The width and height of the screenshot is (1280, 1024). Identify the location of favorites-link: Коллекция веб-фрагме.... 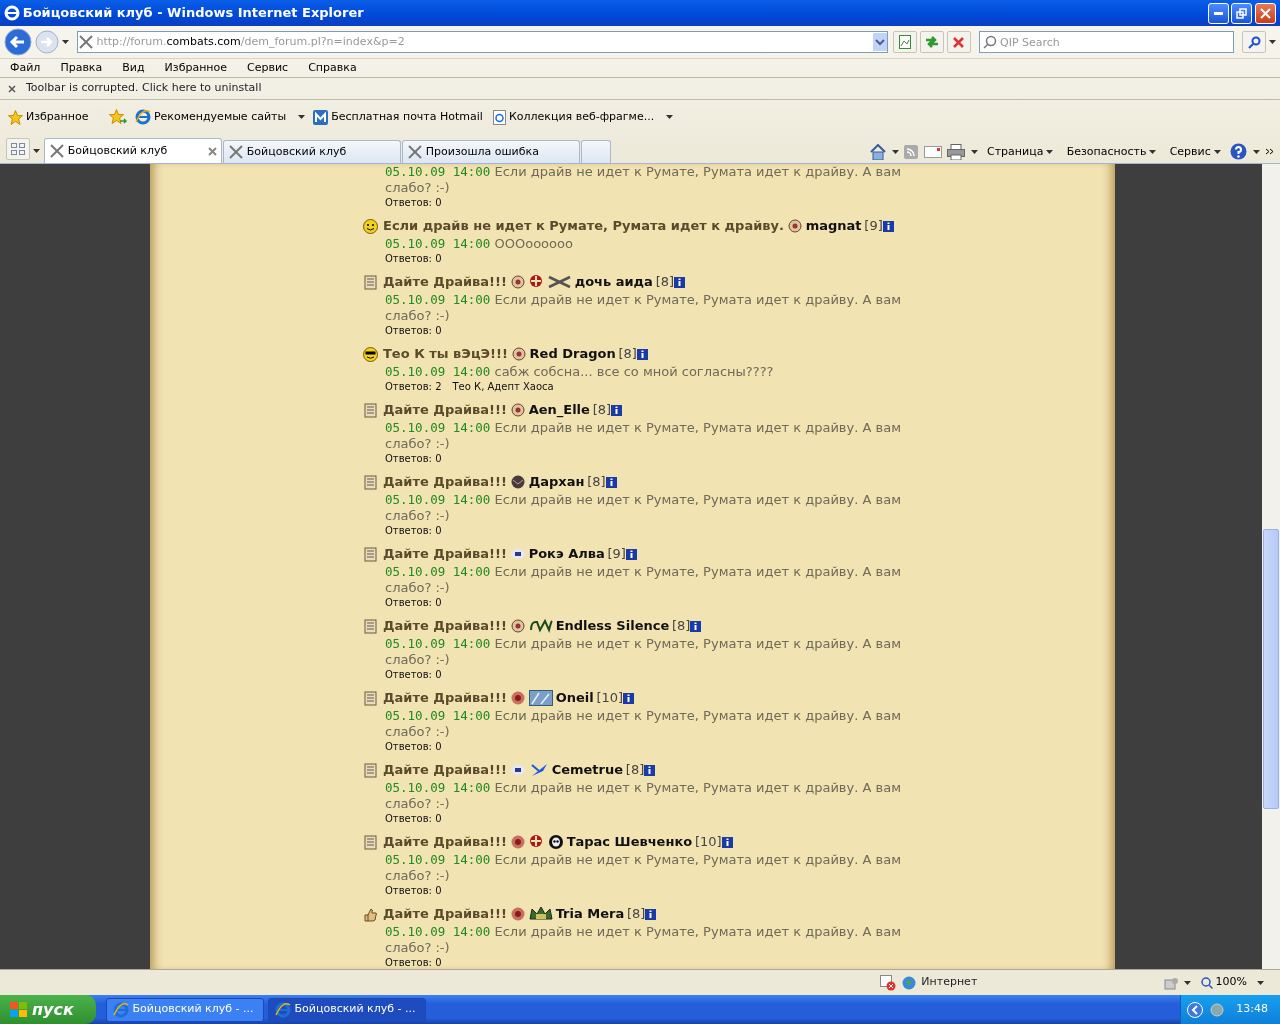
(573, 117).